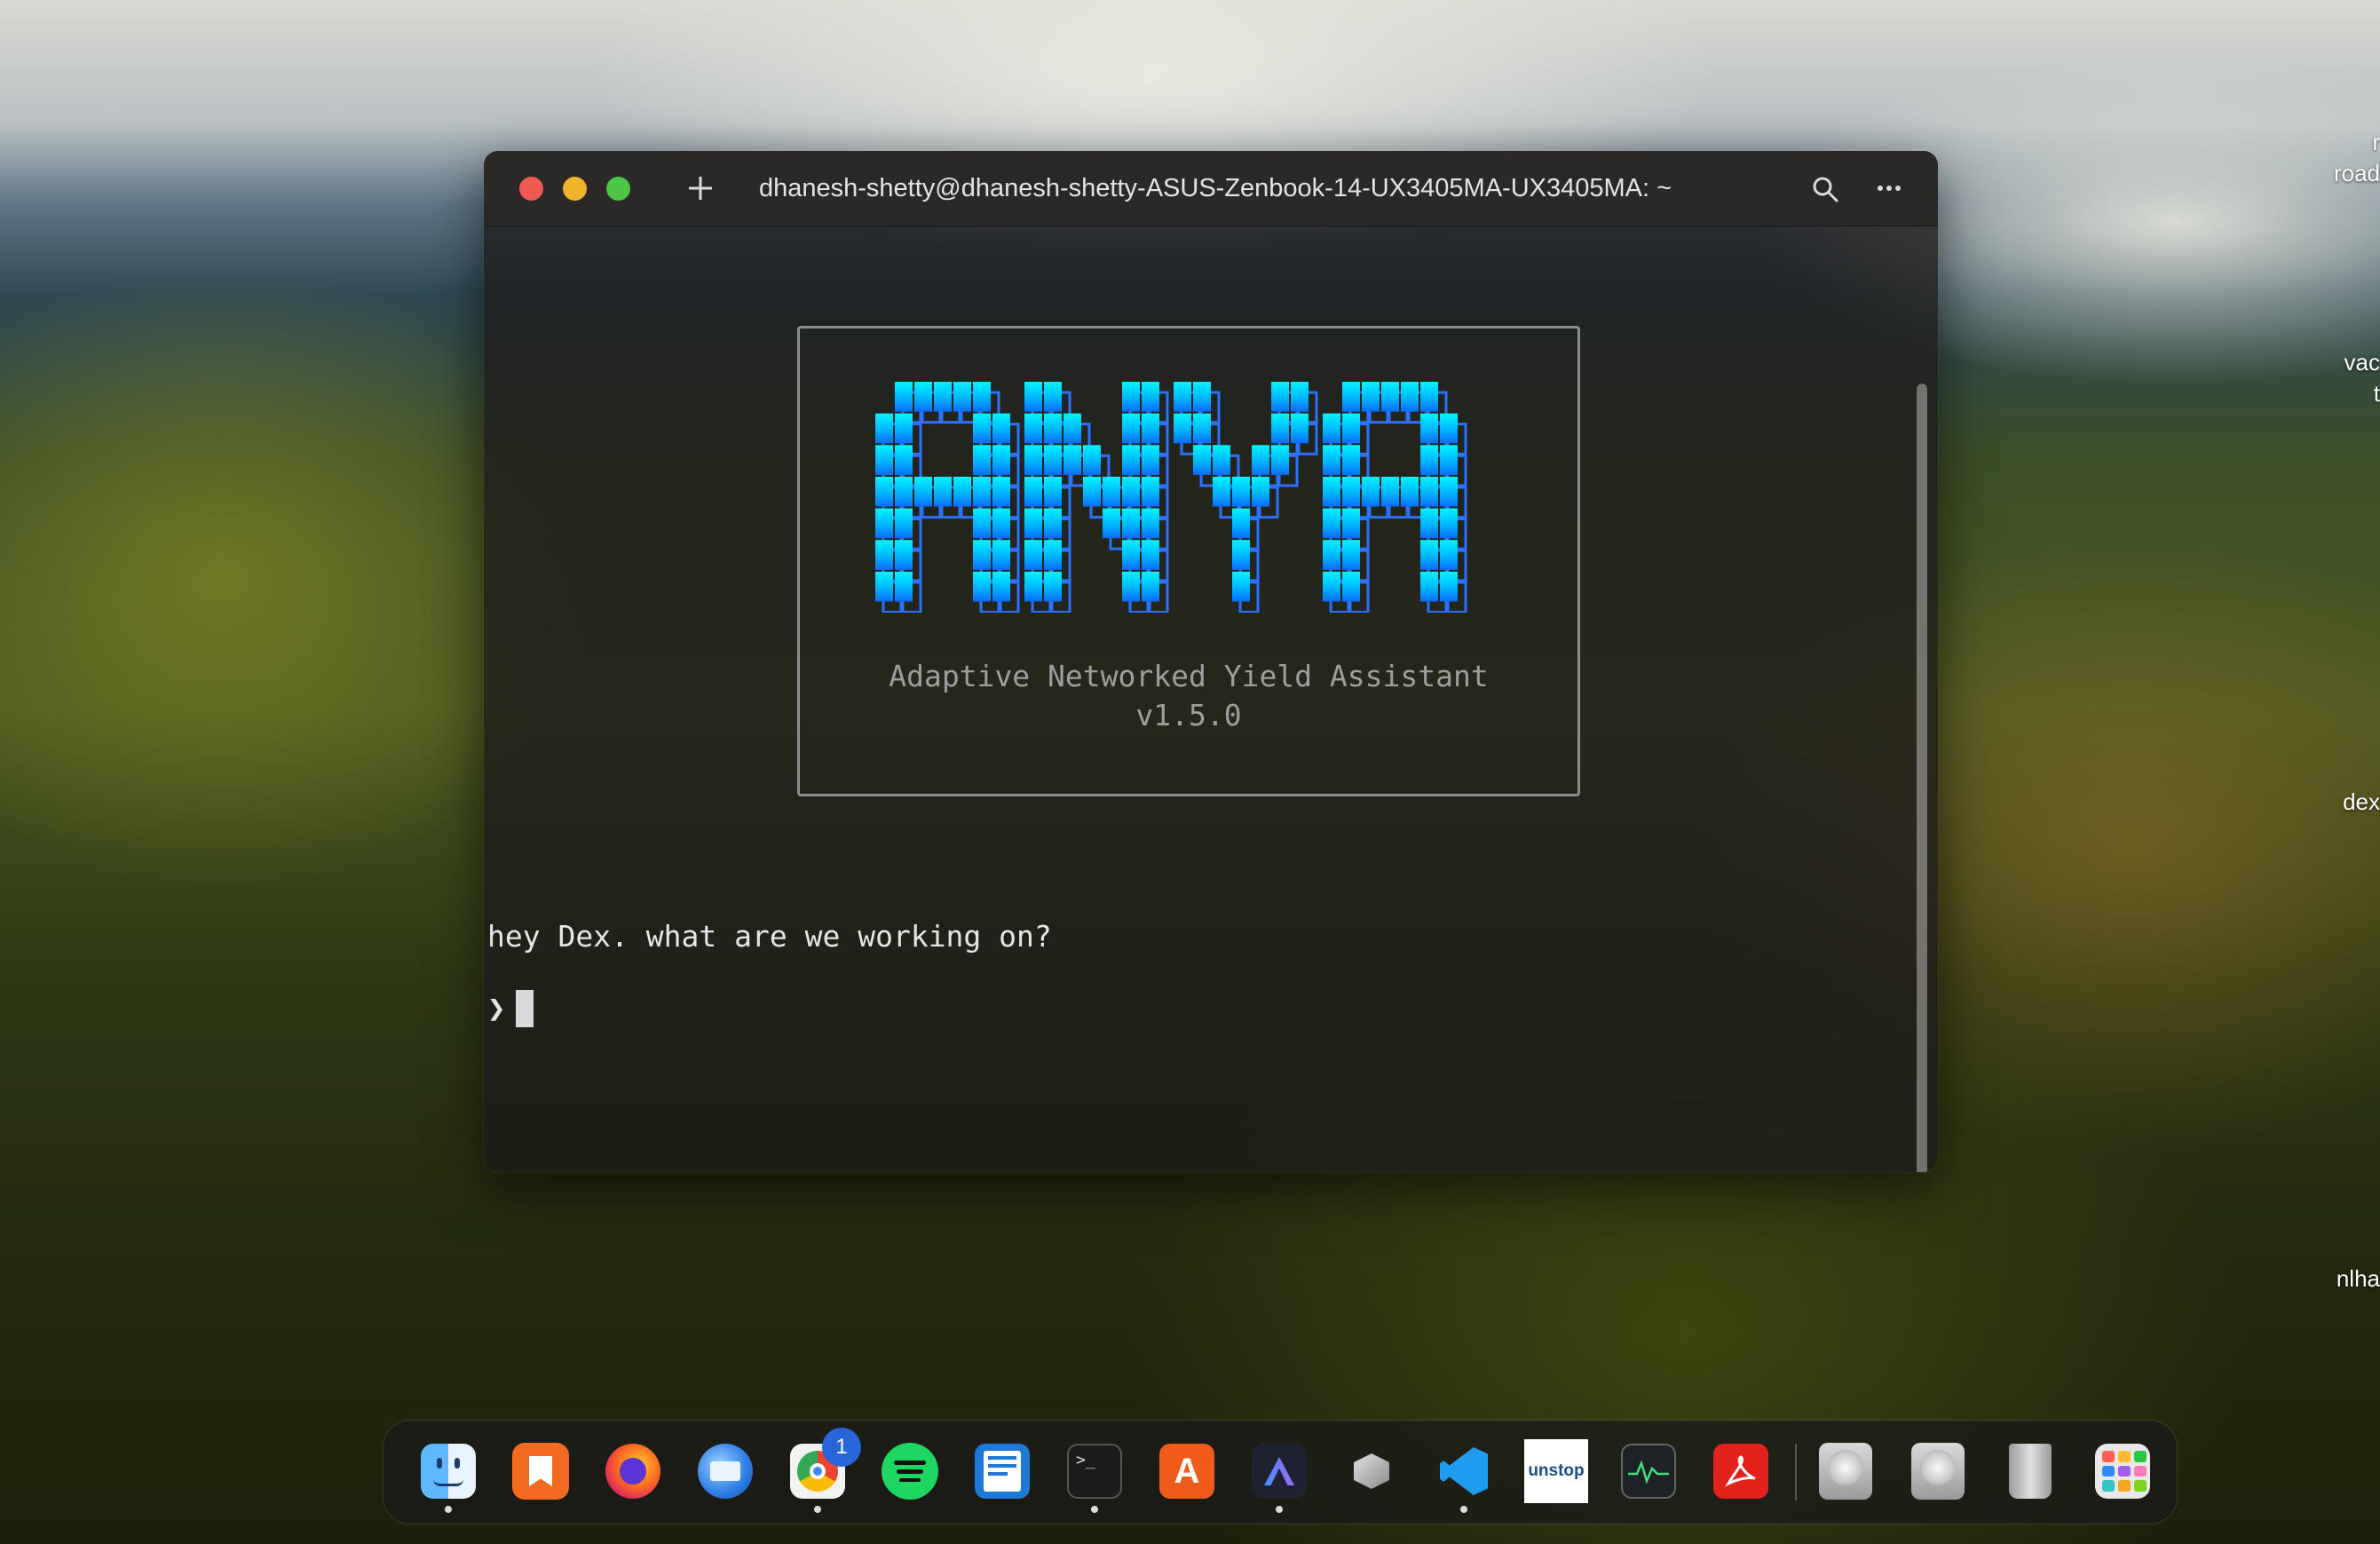  Describe the element at coordinates (510, 1009) in the screenshot. I see `prompt-line: ❯` at that location.